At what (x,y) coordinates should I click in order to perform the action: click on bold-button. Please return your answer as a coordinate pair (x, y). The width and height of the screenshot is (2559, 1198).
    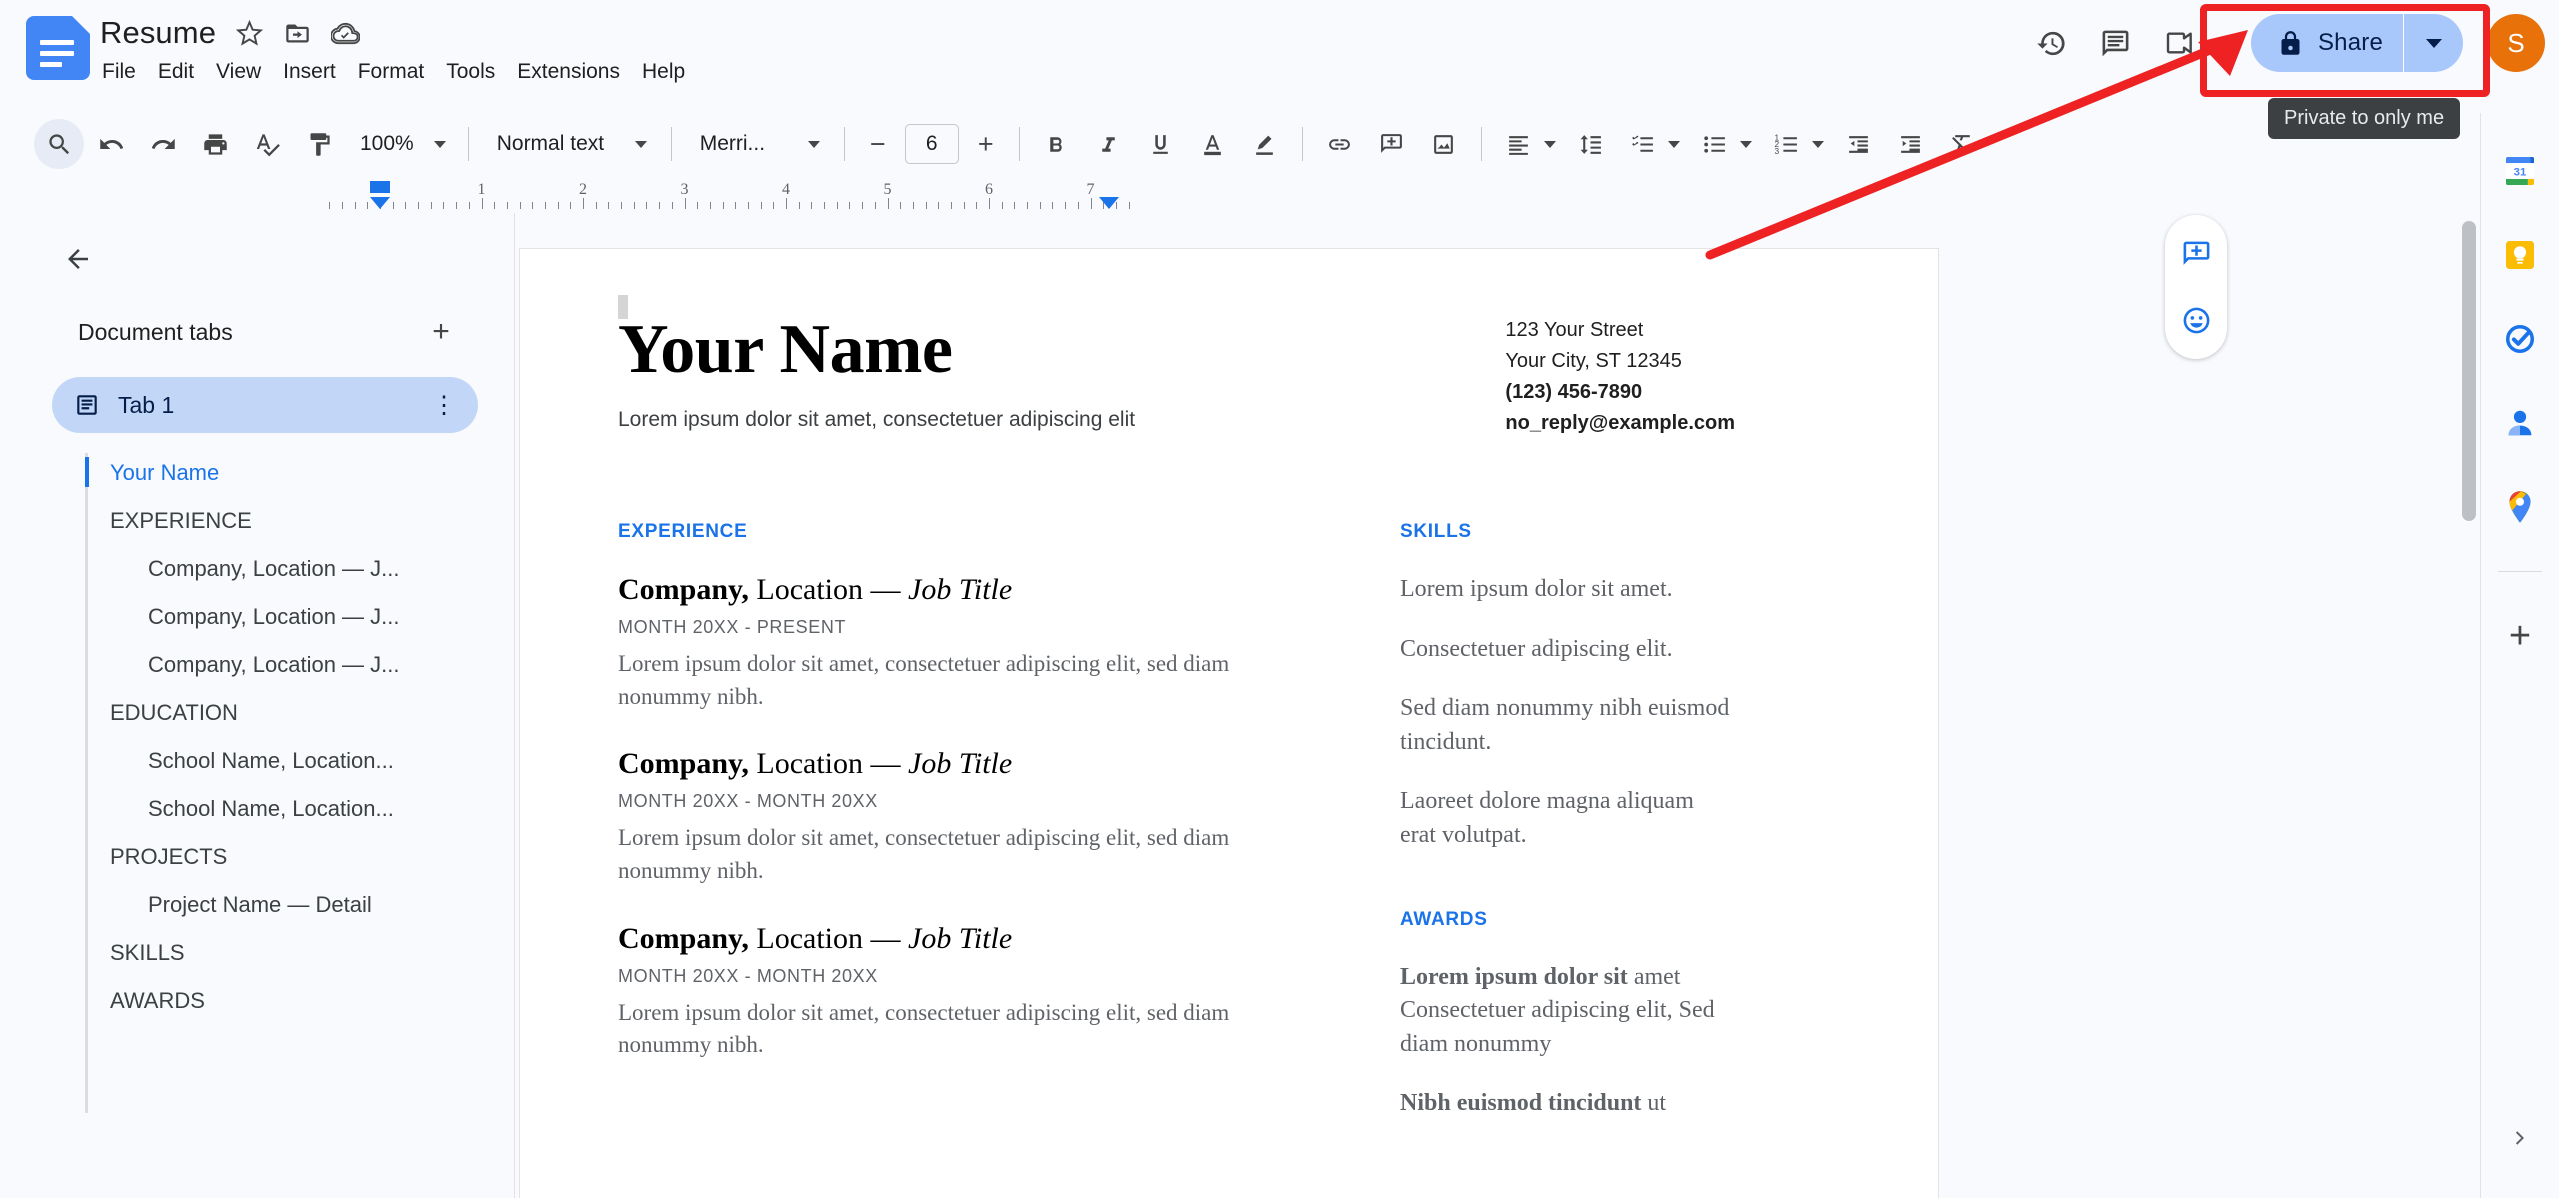
    Looking at the image, I should click on (1057, 144).